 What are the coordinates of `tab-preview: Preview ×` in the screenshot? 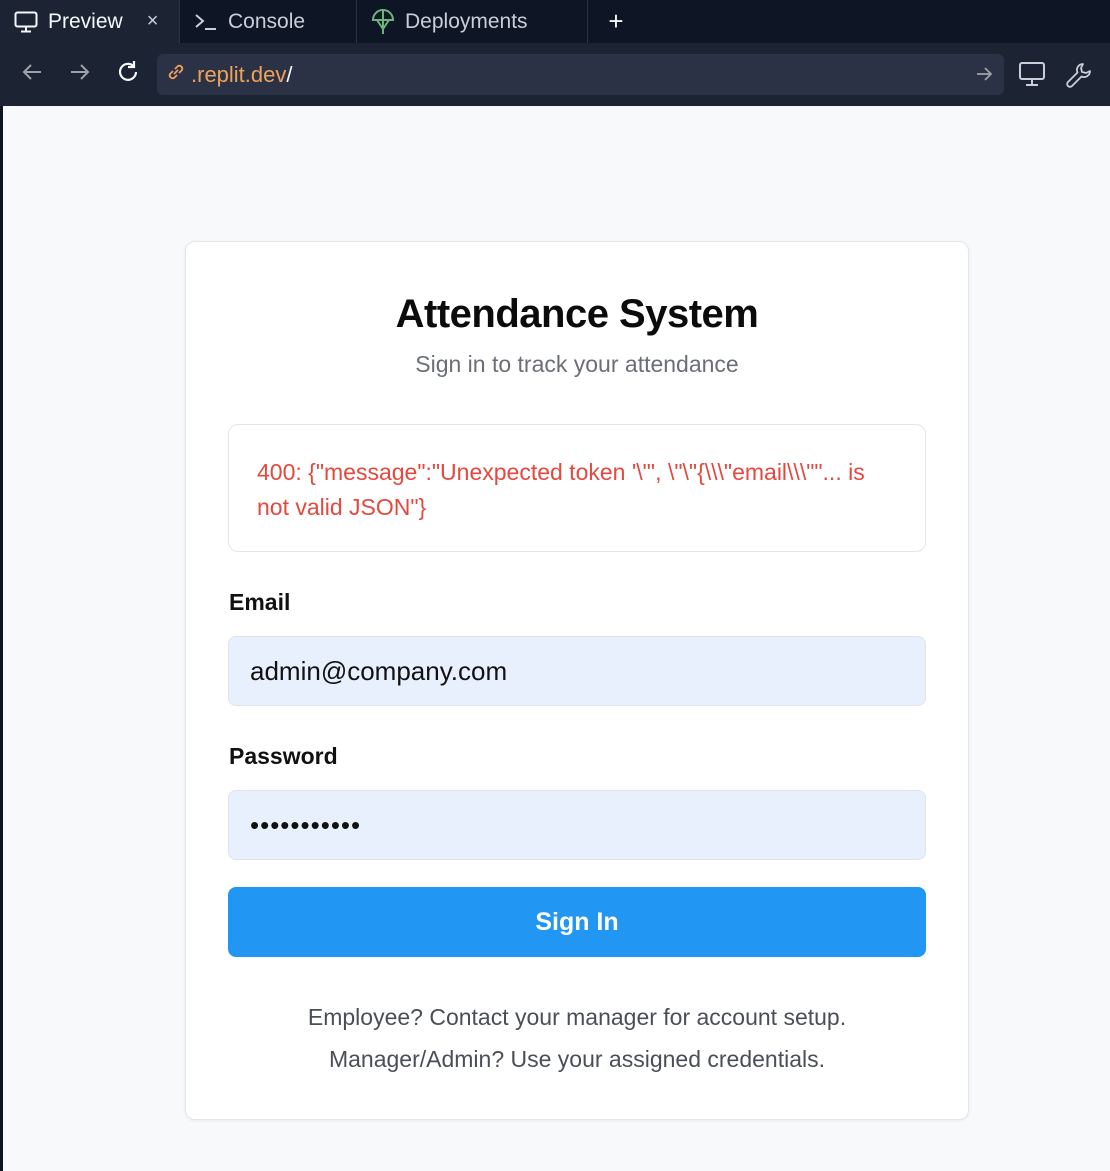 It's located at (90, 21).